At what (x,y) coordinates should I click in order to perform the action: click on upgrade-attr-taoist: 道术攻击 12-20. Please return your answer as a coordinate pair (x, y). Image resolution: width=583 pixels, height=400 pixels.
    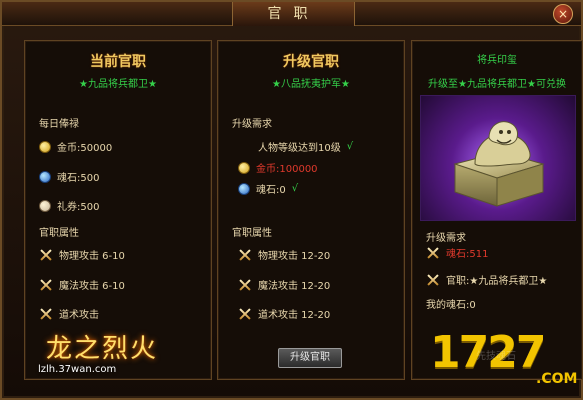
    Looking at the image, I should click on (284, 313).